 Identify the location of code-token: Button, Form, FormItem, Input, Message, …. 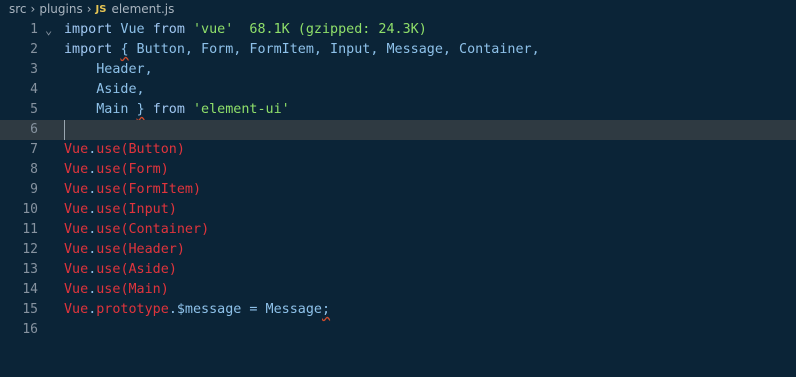
(334, 49).